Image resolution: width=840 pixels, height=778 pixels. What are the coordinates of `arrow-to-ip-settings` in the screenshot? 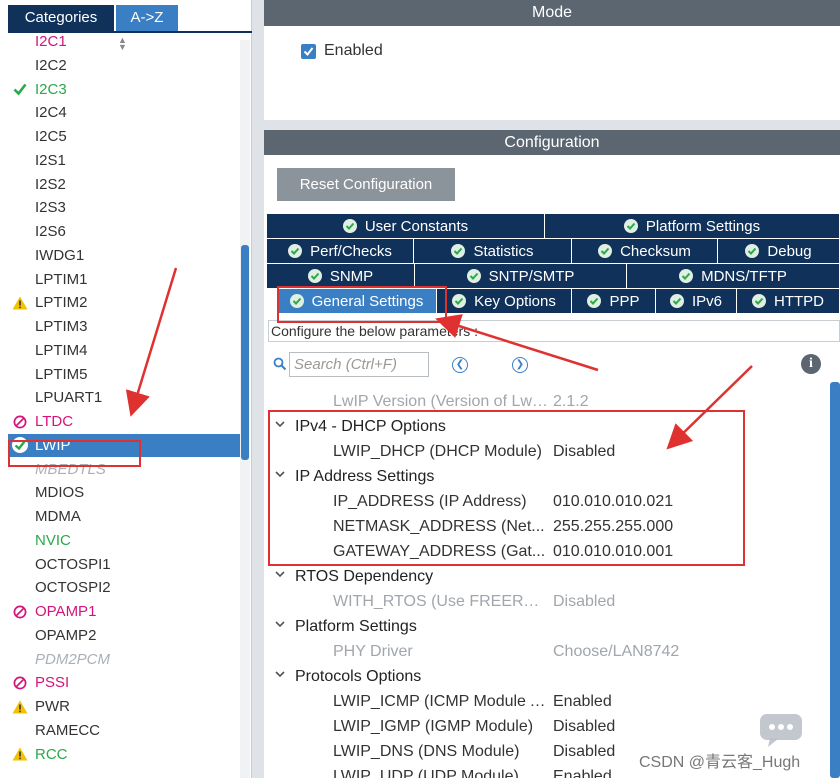 It's located at (709, 407).